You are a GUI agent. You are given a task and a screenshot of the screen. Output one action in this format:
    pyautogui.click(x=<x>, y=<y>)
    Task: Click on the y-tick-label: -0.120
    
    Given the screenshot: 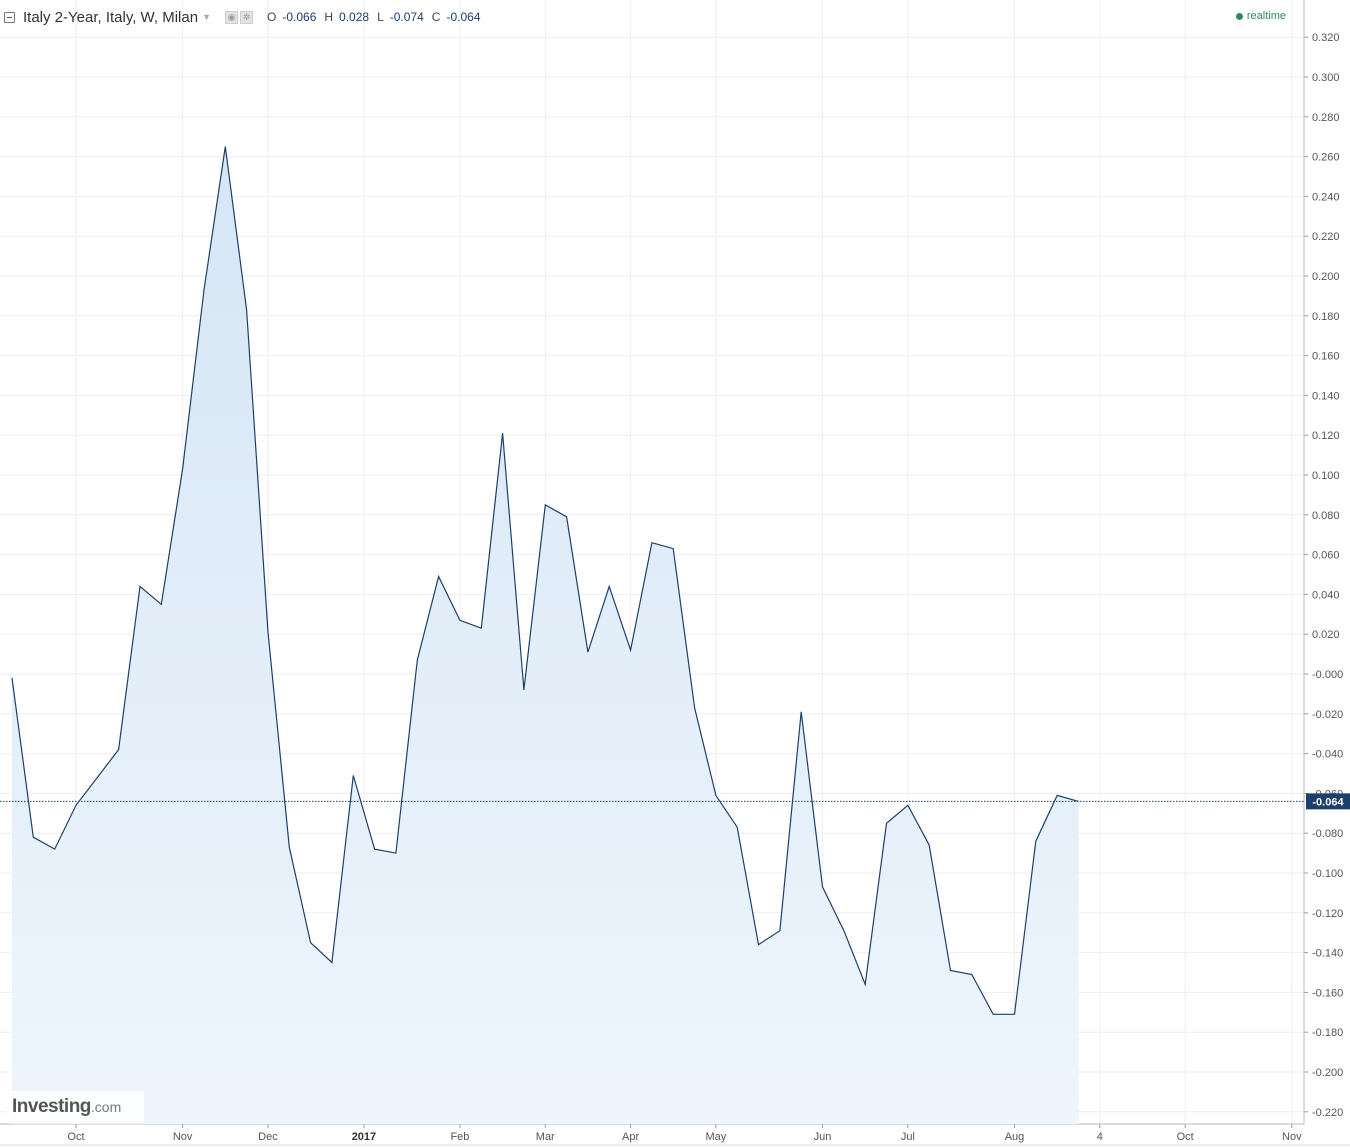 What is the action you would take?
    pyautogui.click(x=1327, y=914)
    